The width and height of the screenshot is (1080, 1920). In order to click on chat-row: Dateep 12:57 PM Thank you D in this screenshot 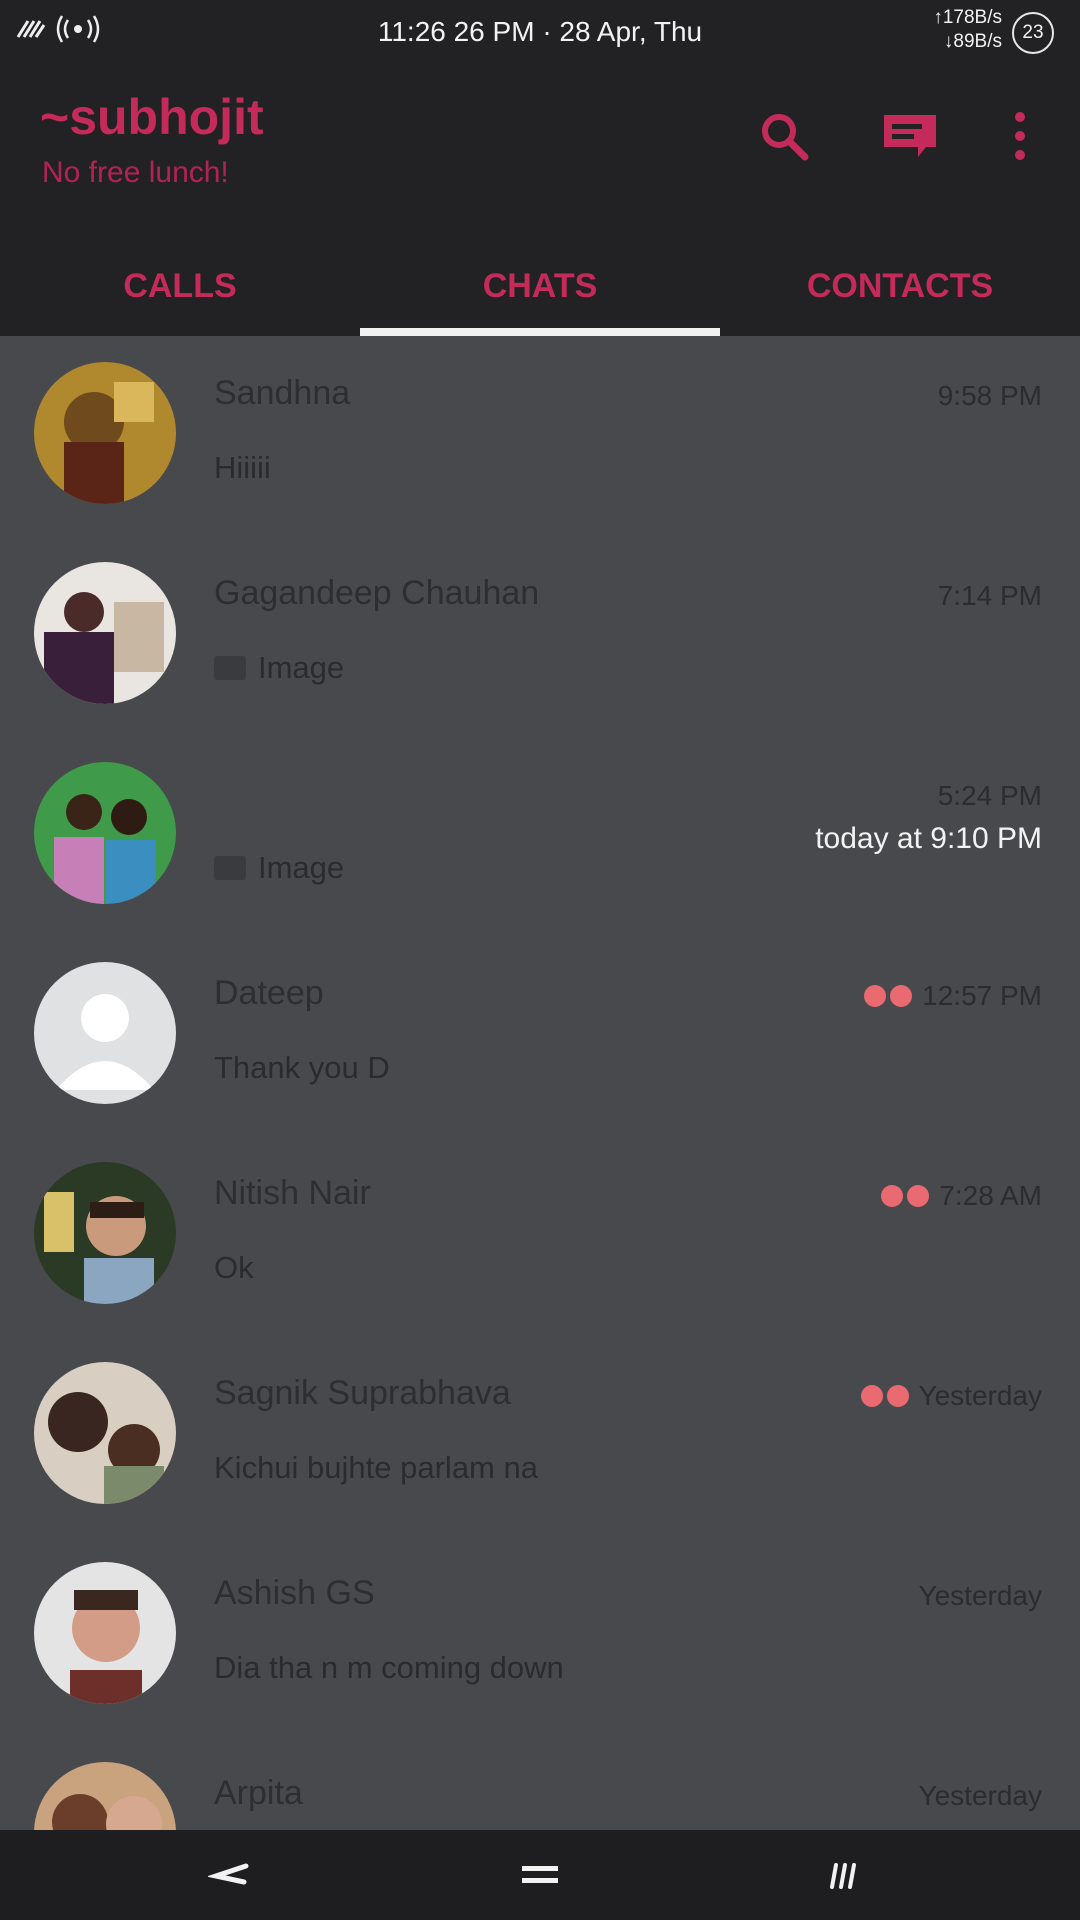, I will do `click(540, 1036)`.